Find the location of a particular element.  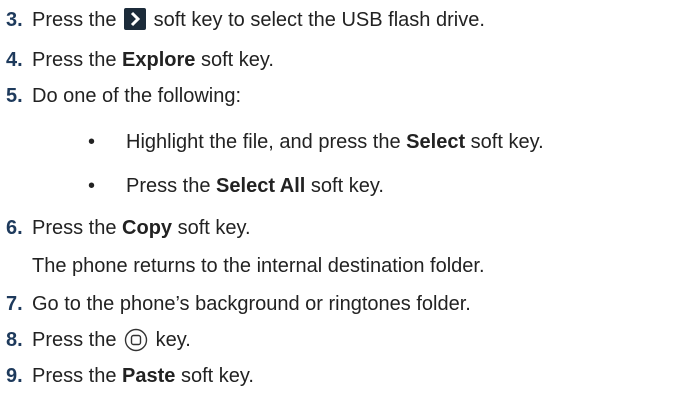

step-number: 3. is located at coordinates (14, 20).